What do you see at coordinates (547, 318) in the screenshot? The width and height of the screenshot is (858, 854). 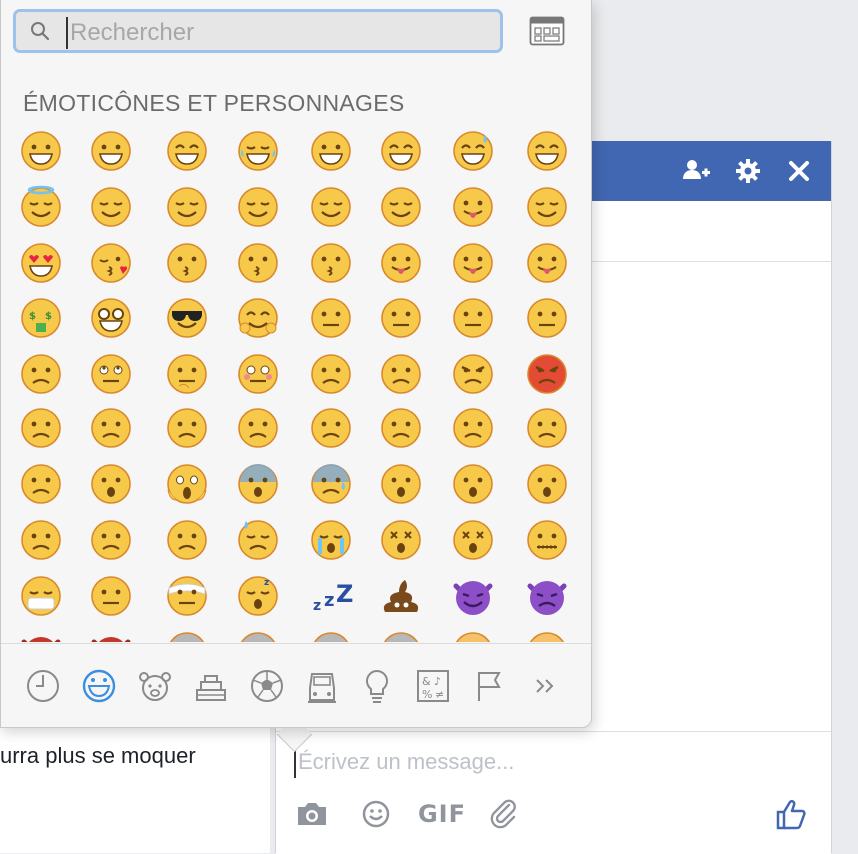 I see `emoji-expressionless` at bounding box center [547, 318].